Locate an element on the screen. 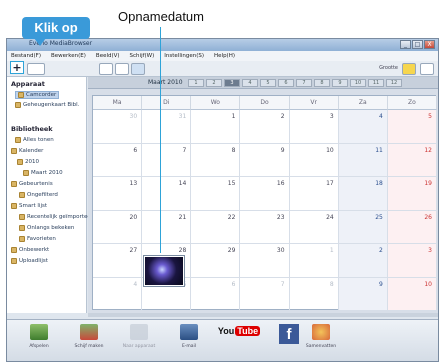  summary-button: Samenvatten is located at coordinates (321, 336).